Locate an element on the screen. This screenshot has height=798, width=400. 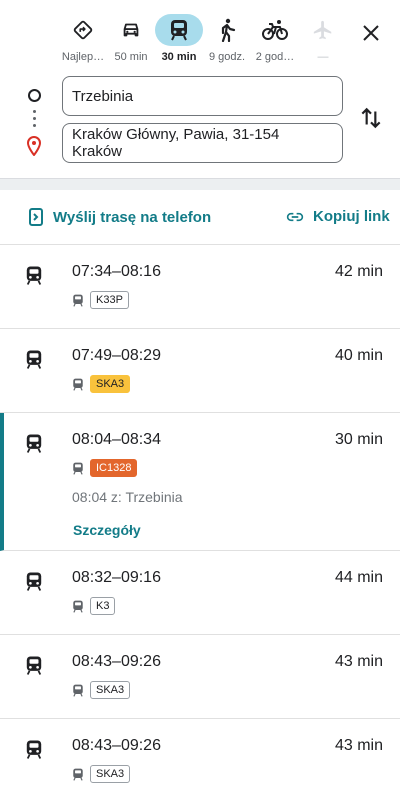
trip-line: K33P is located at coordinates (100, 300).